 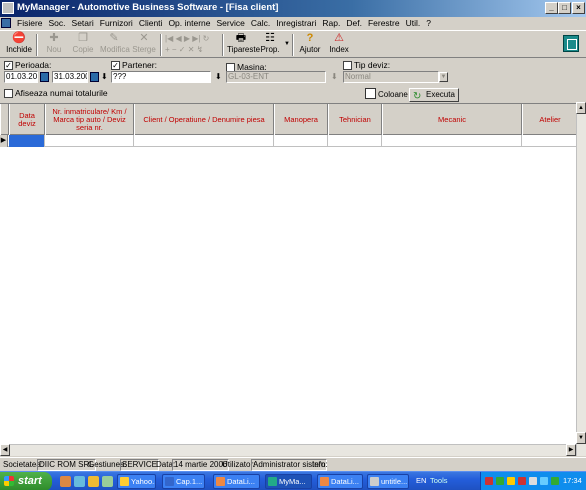 I want to click on partener-apply-arrow-icon: ⬇, so click(x=218, y=76).